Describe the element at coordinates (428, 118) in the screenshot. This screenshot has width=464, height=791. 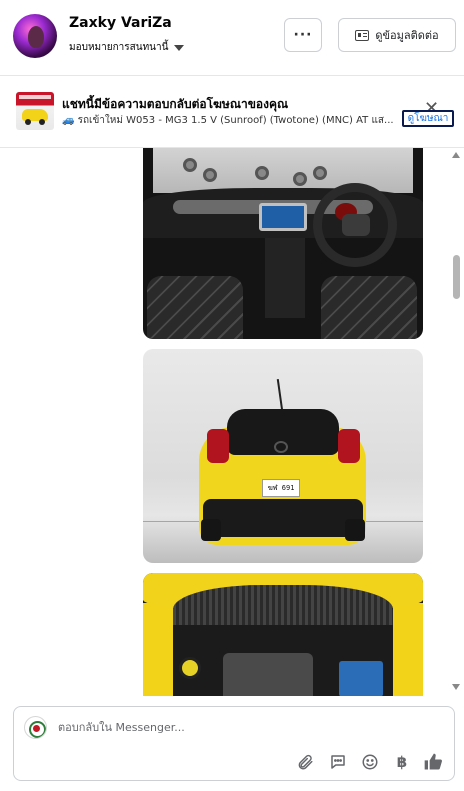
I see `view-ad-link: ดูโฆษณา` at that location.